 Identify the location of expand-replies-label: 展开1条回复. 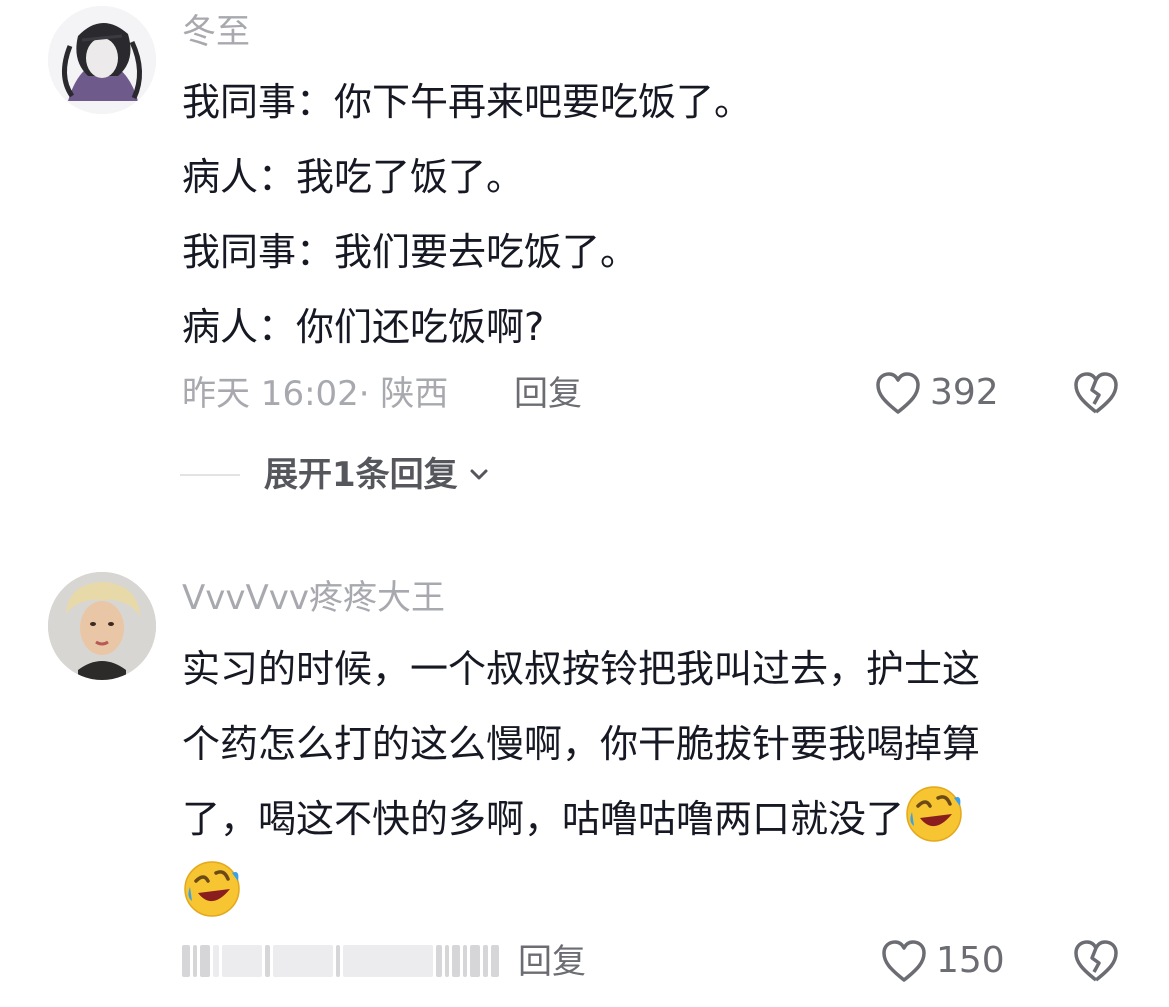
(361, 475).